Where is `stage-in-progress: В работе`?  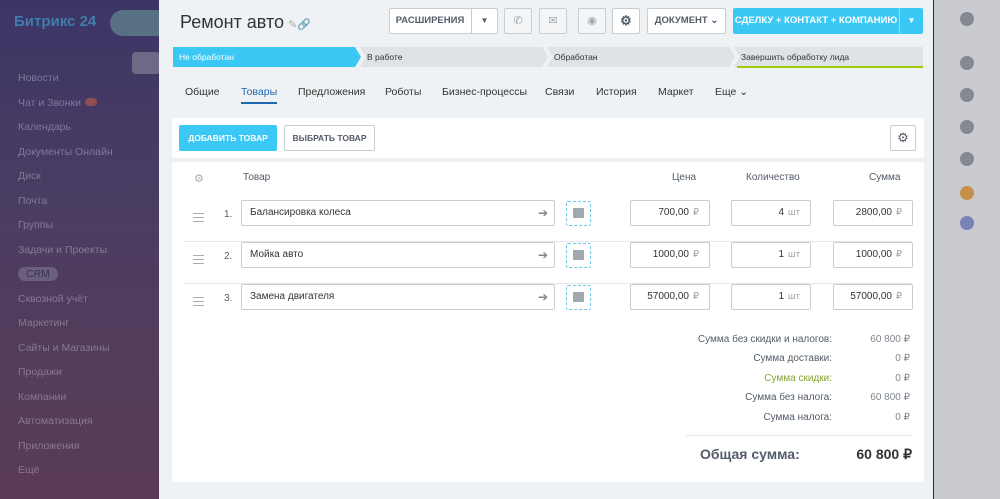
stage-in-progress: В работе is located at coordinates (381, 57).